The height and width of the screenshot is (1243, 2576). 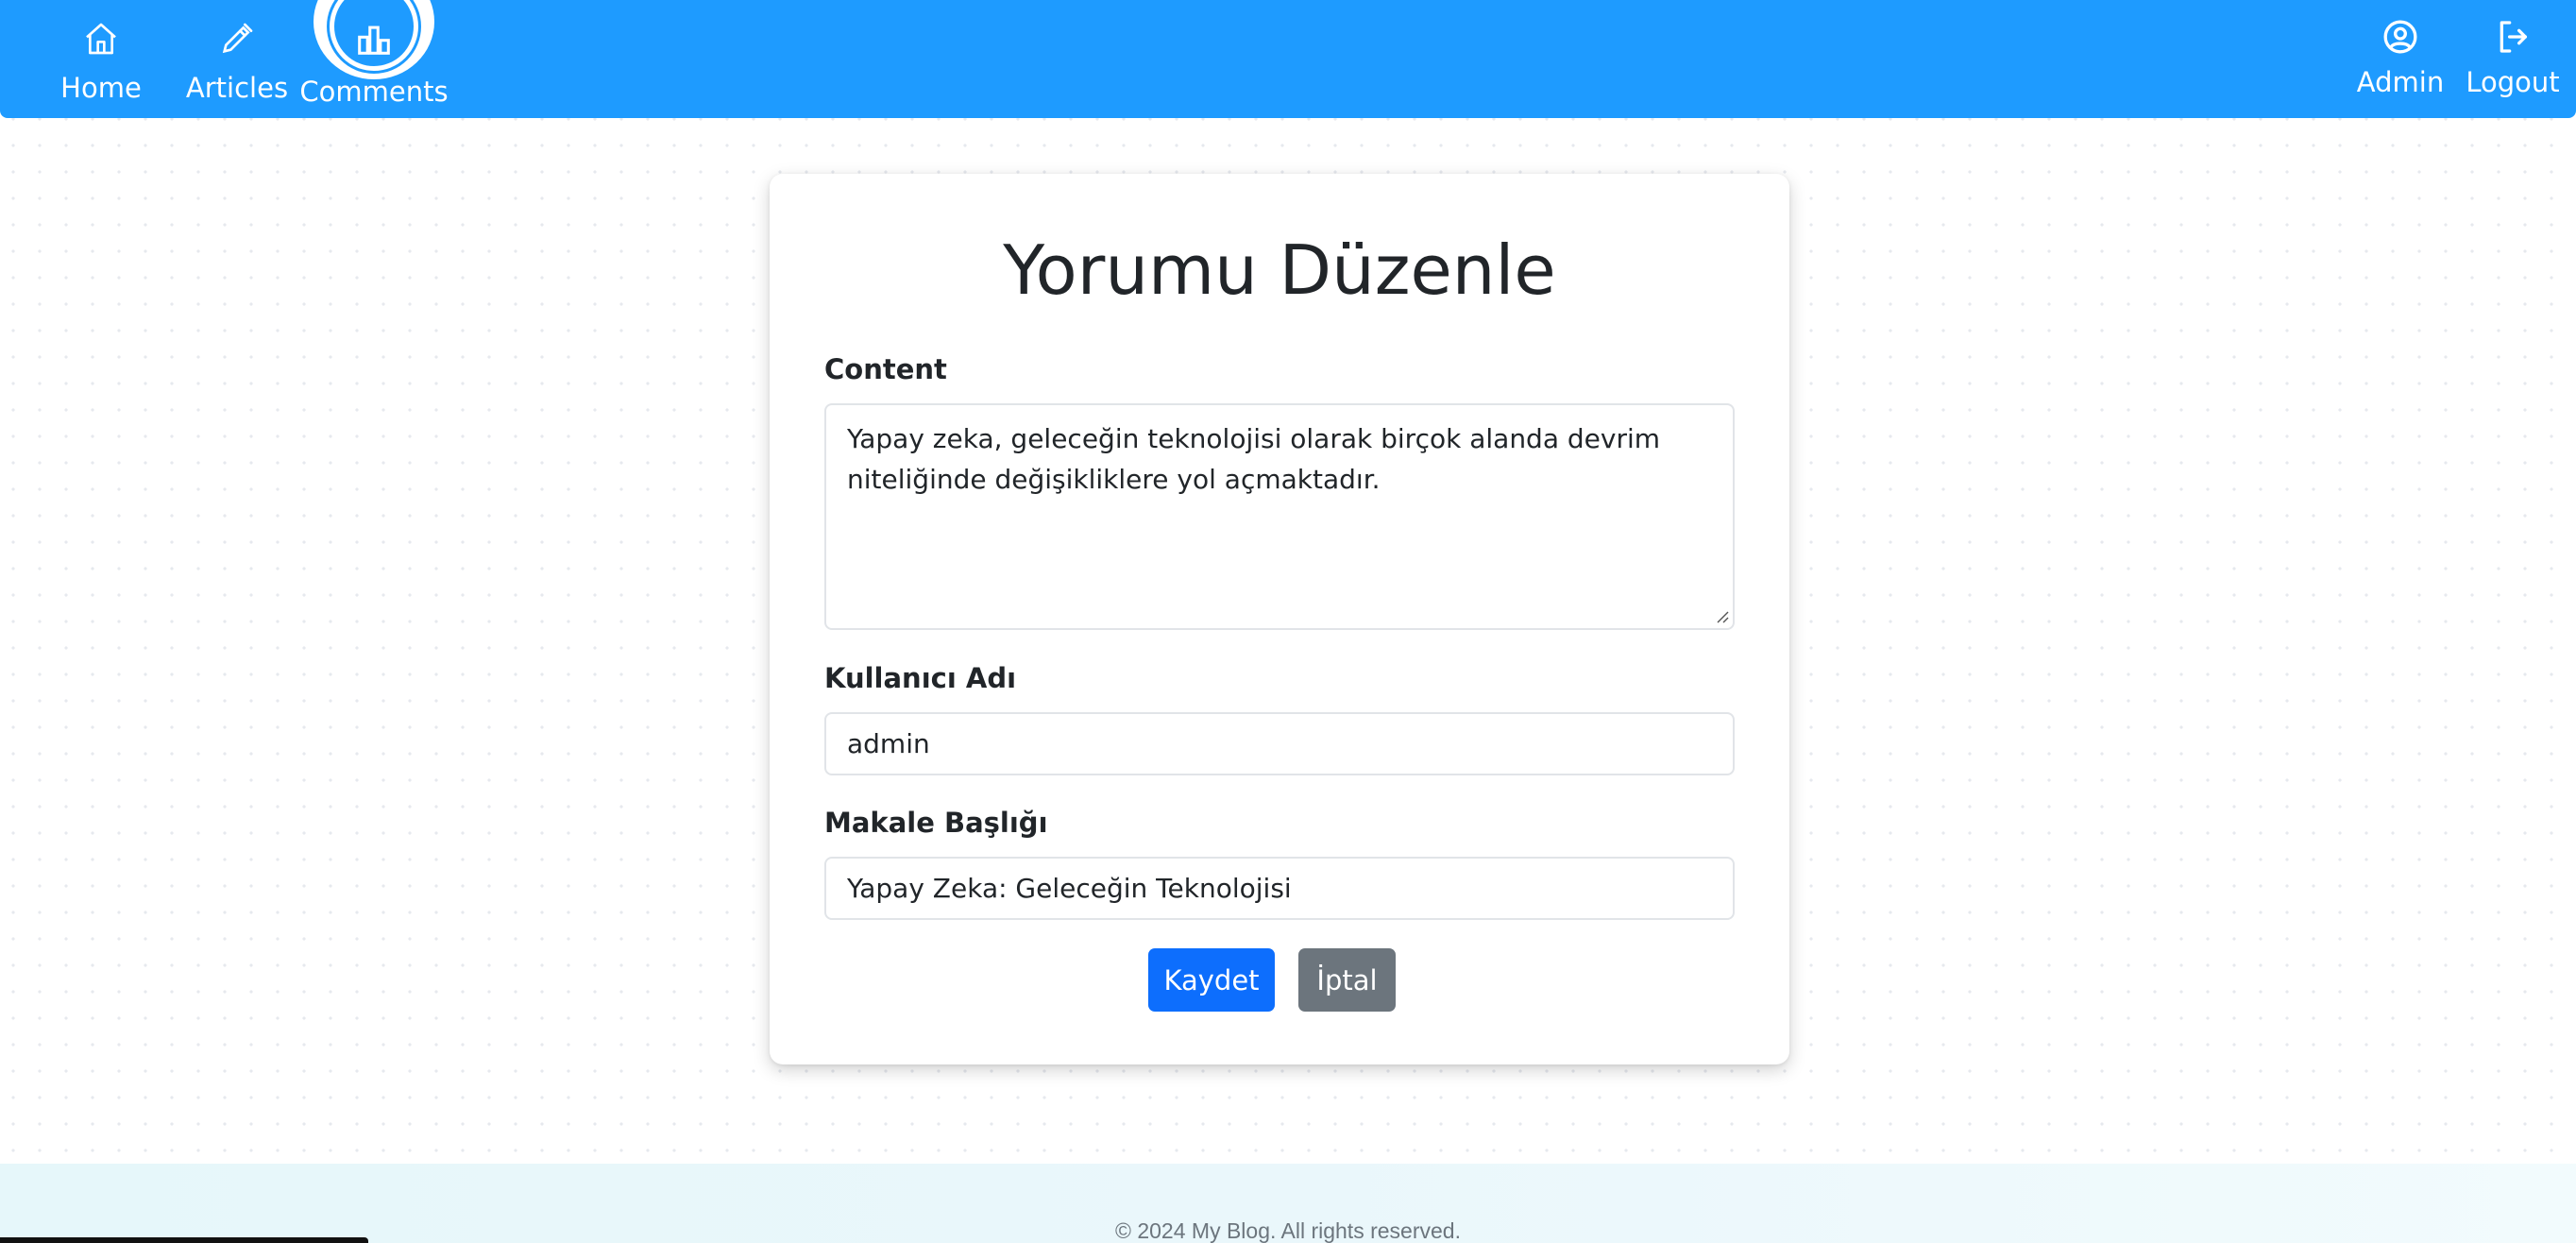 I want to click on article-title-label: Makale Başlığı, so click(x=936, y=823).